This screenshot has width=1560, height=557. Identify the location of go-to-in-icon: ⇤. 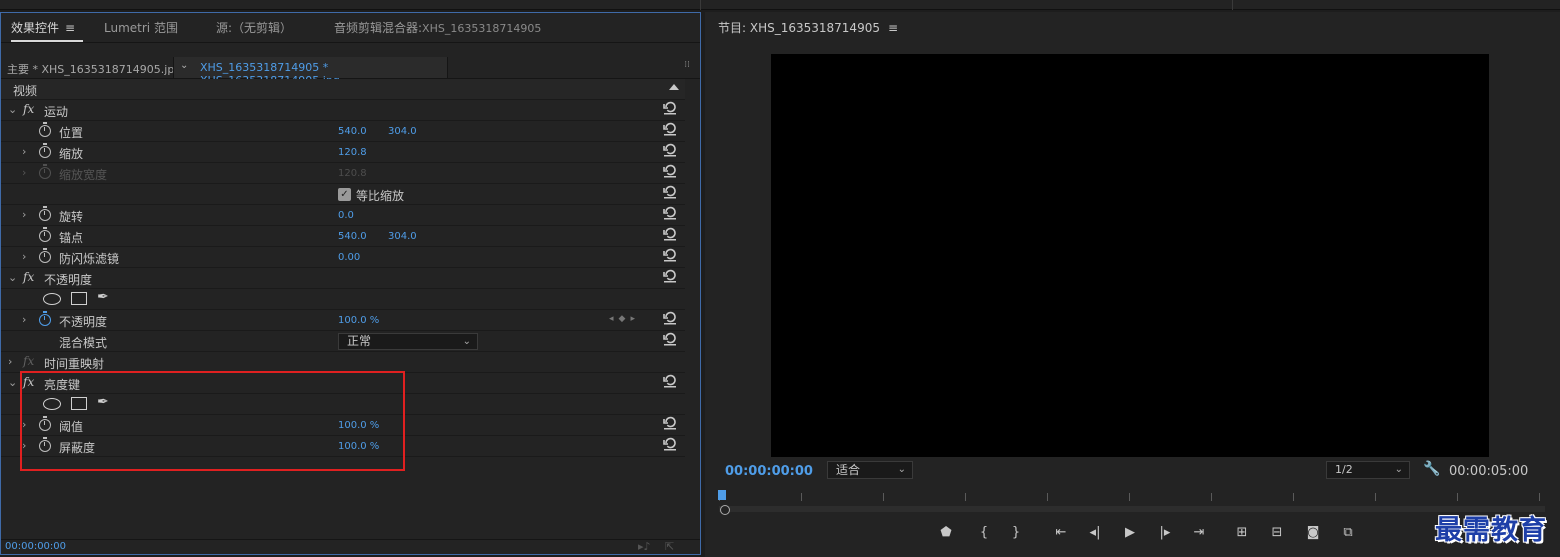
(1061, 532).